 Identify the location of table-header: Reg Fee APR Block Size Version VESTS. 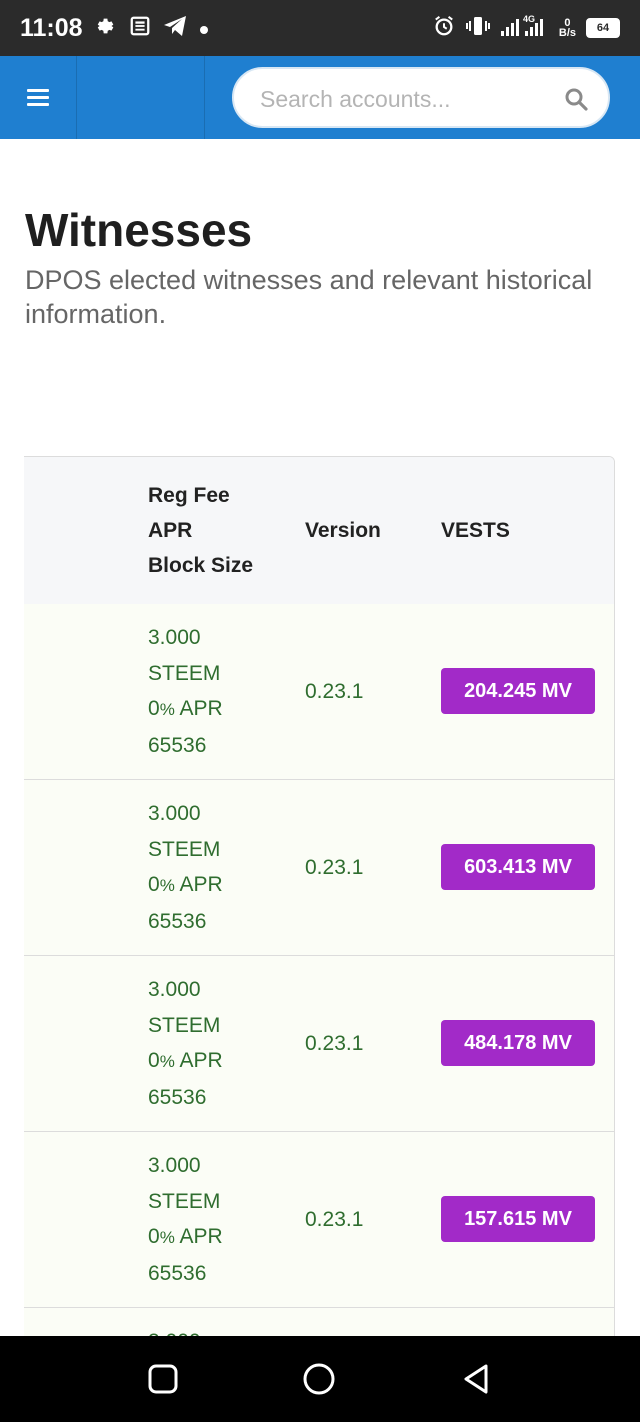
(319, 531).